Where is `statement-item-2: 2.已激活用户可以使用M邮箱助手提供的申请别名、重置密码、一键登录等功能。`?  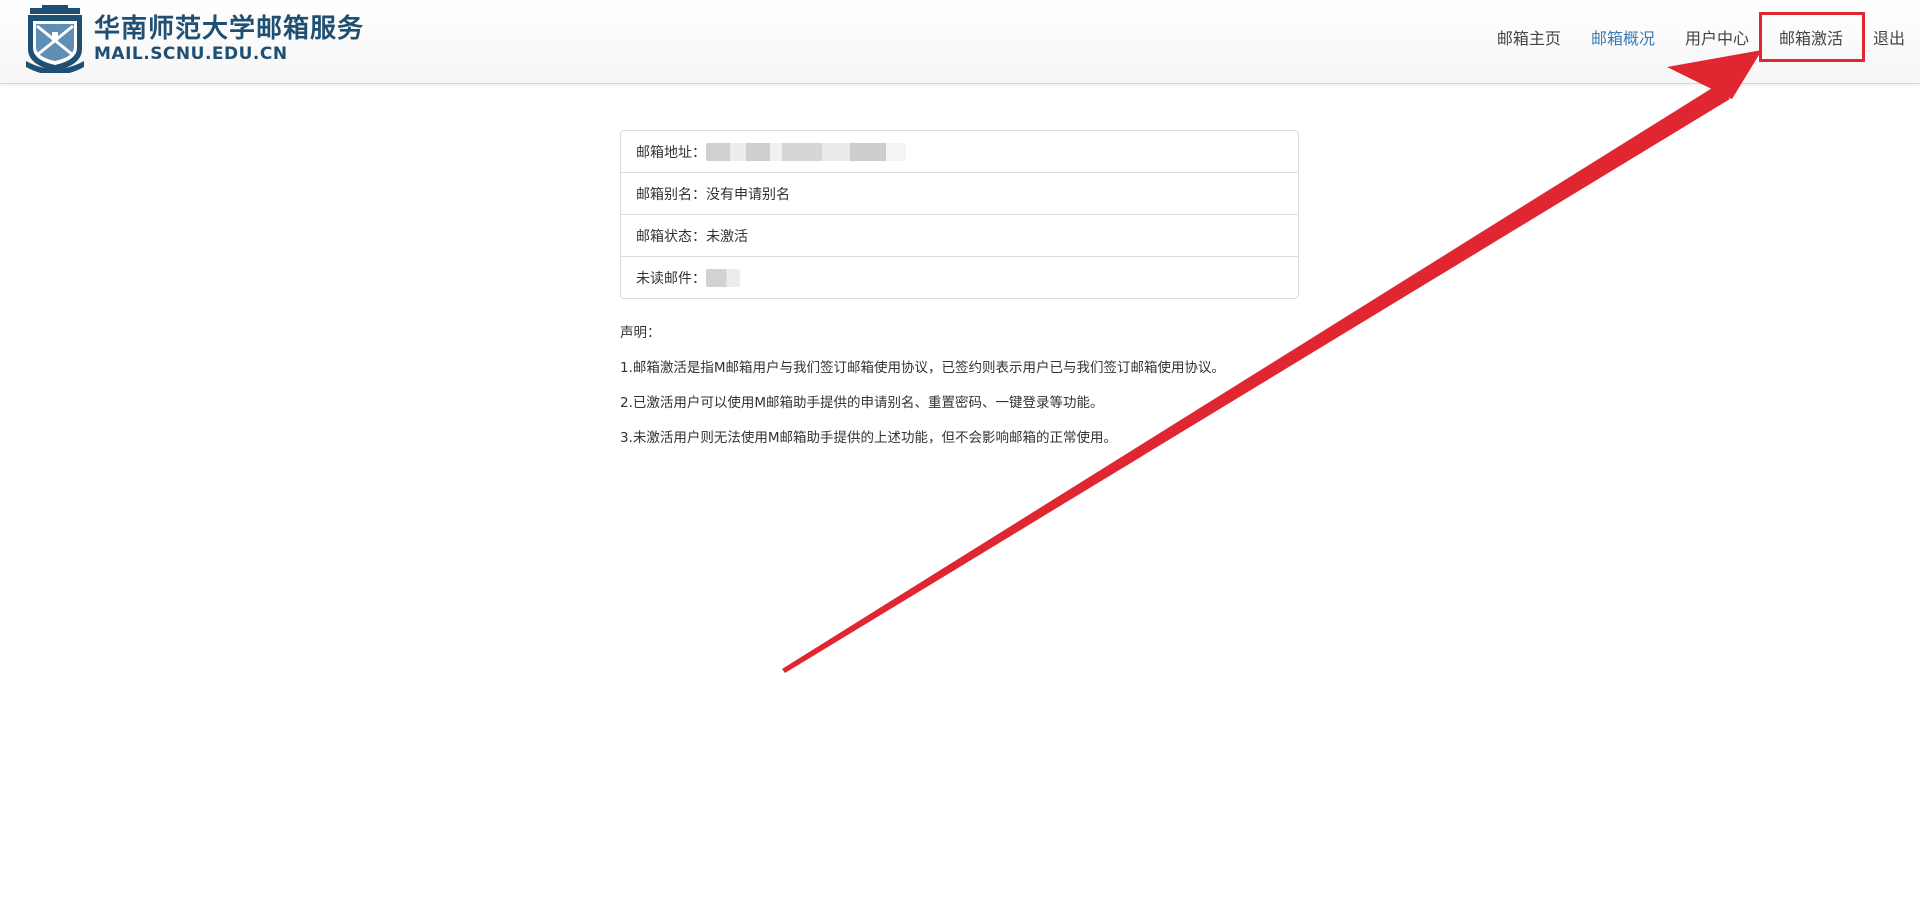
statement-item-2: 2.已激活用户可以使用M邮箱助手提供的申请别名、重置密码、一键登录等功能。 is located at coordinates (862, 403).